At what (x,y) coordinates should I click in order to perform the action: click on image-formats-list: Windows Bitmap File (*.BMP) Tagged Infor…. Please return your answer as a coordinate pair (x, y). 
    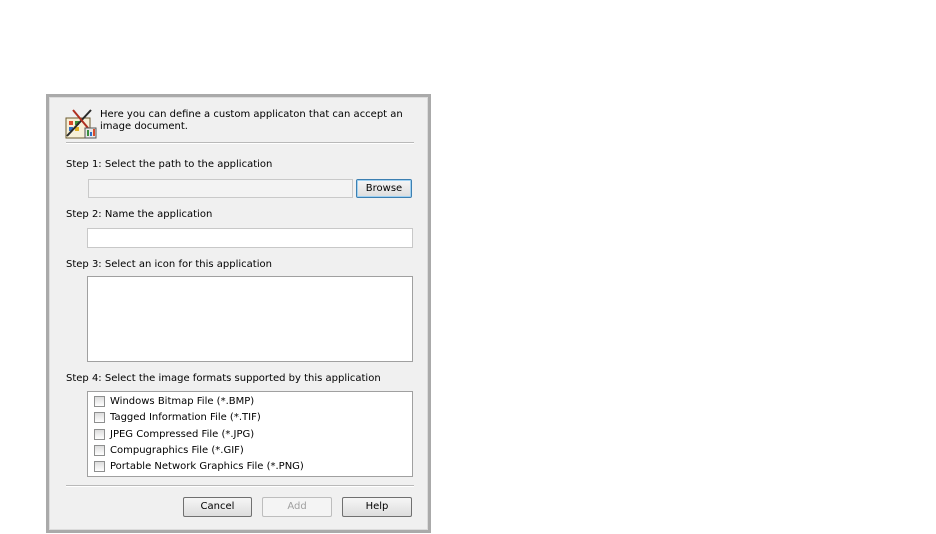
    Looking at the image, I should click on (250, 434).